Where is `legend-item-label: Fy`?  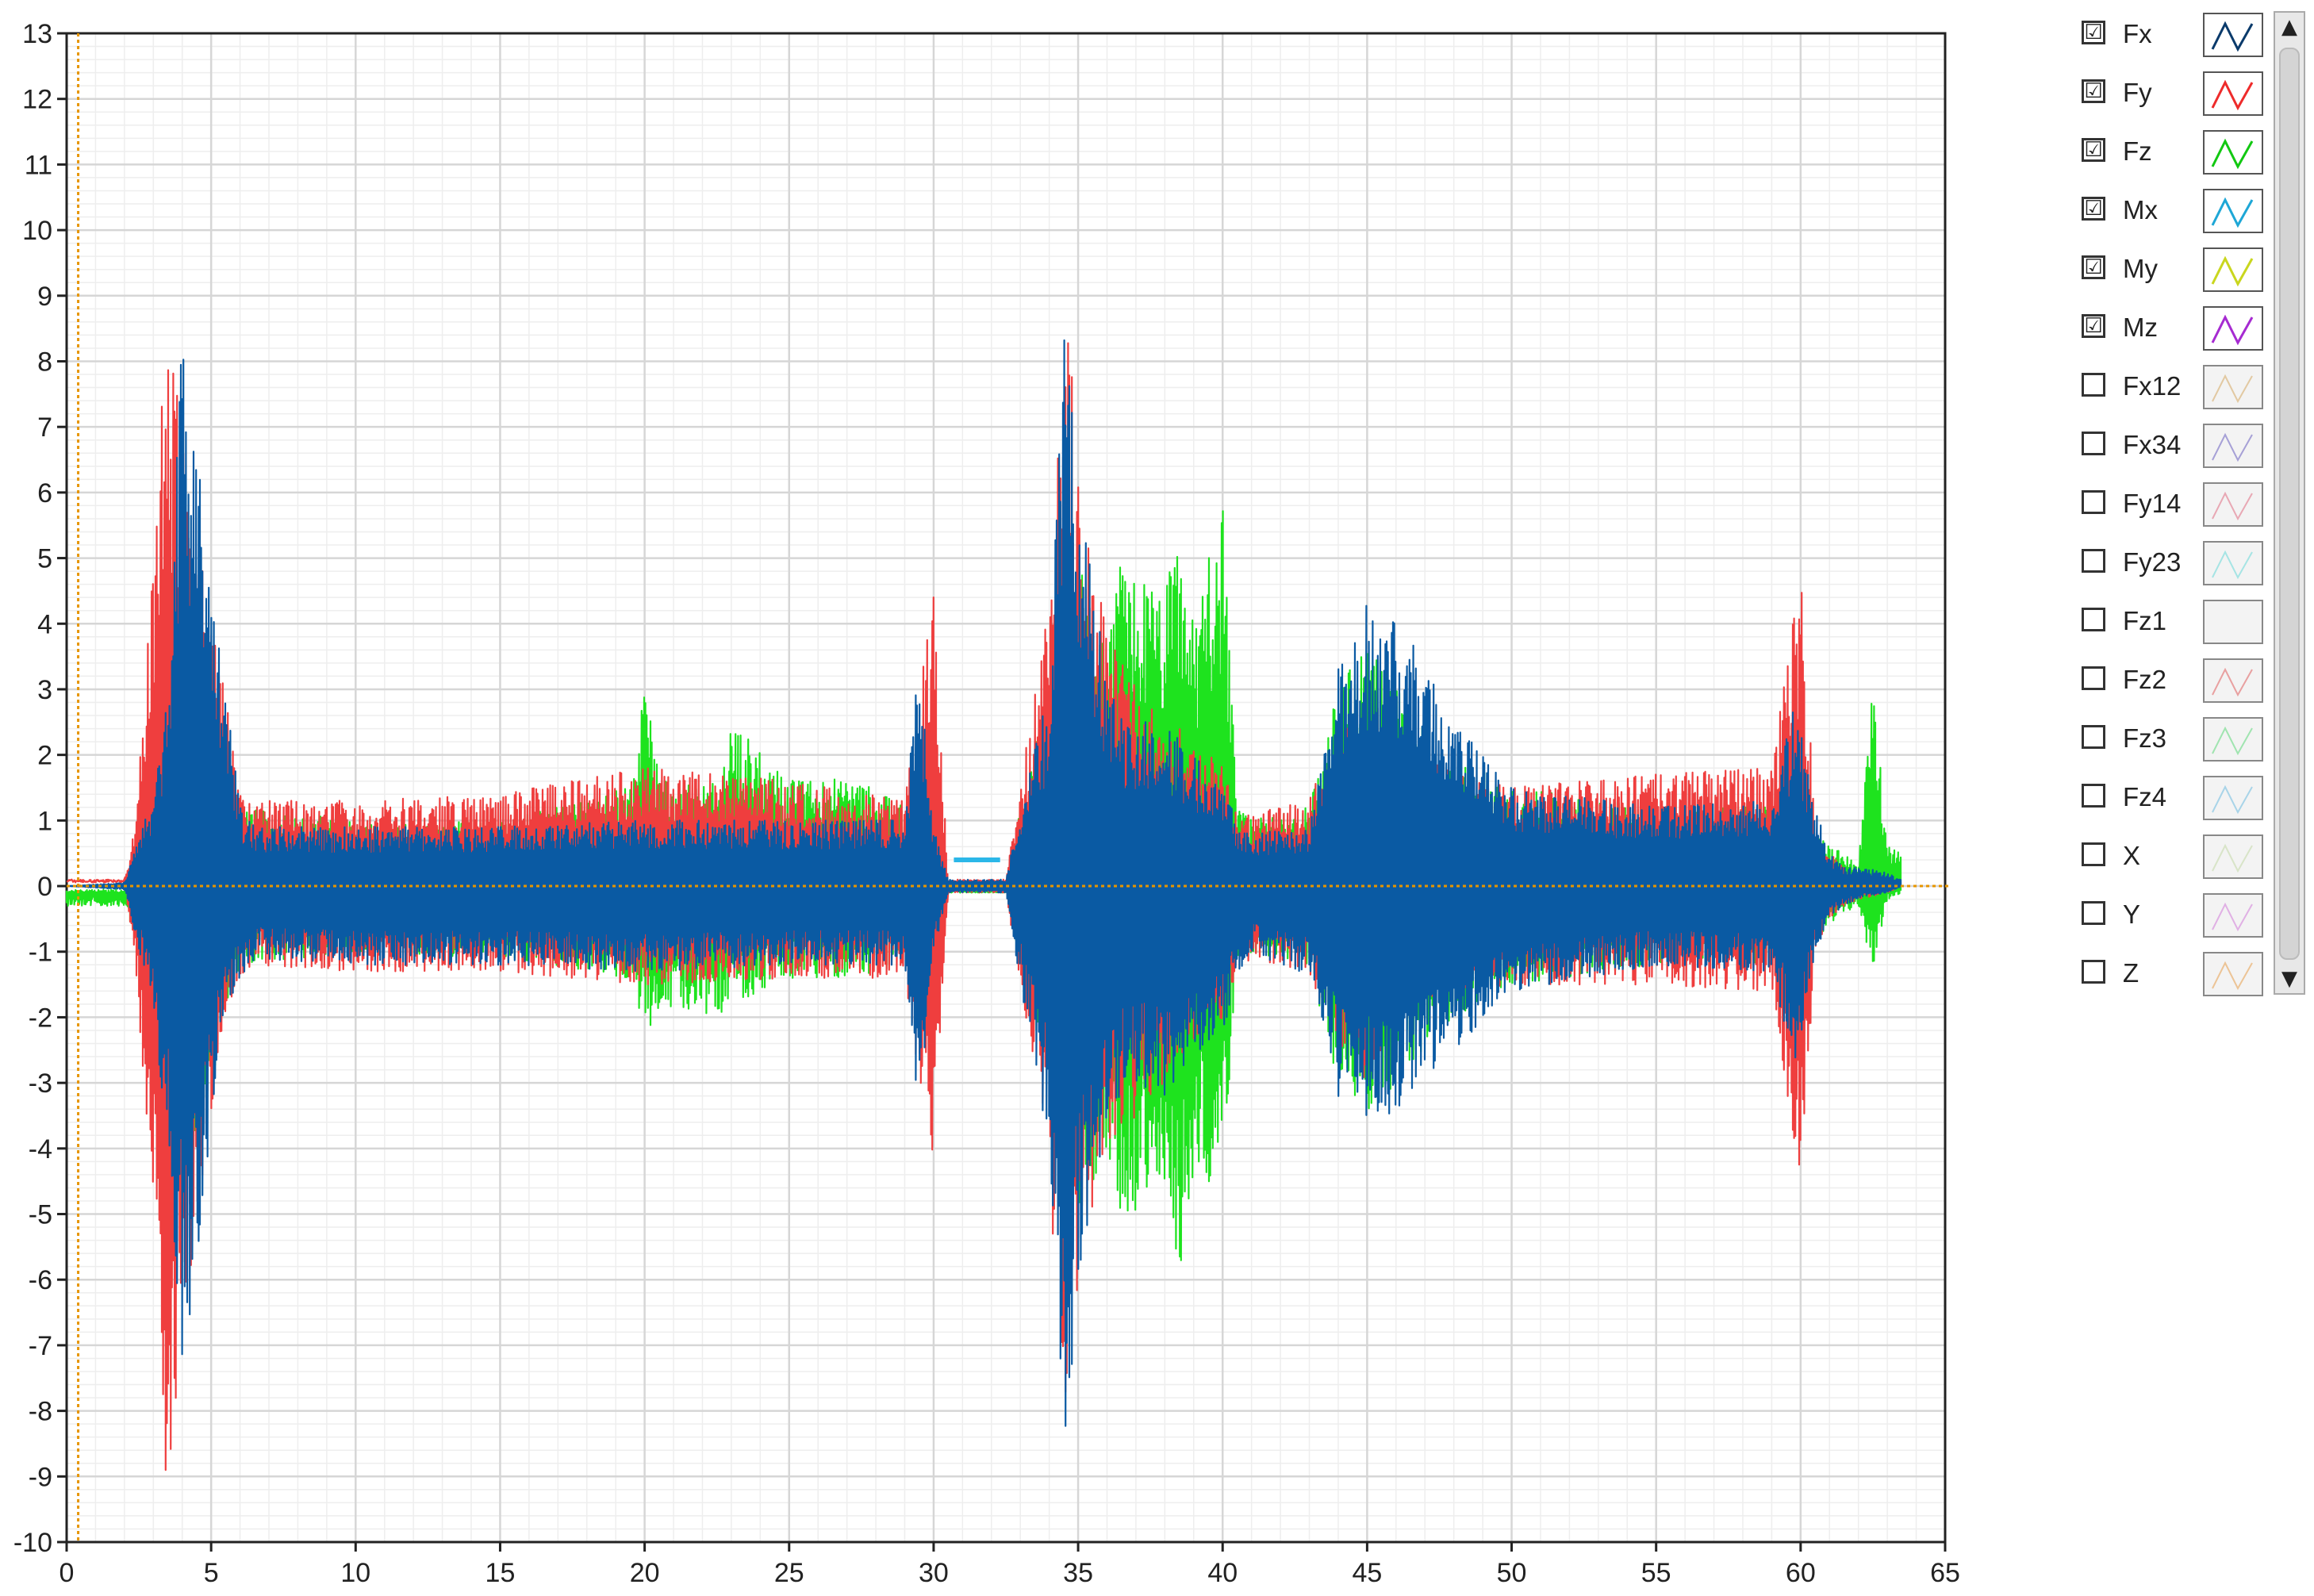
legend-item-label: Fy is located at coordinates (2137, 92).